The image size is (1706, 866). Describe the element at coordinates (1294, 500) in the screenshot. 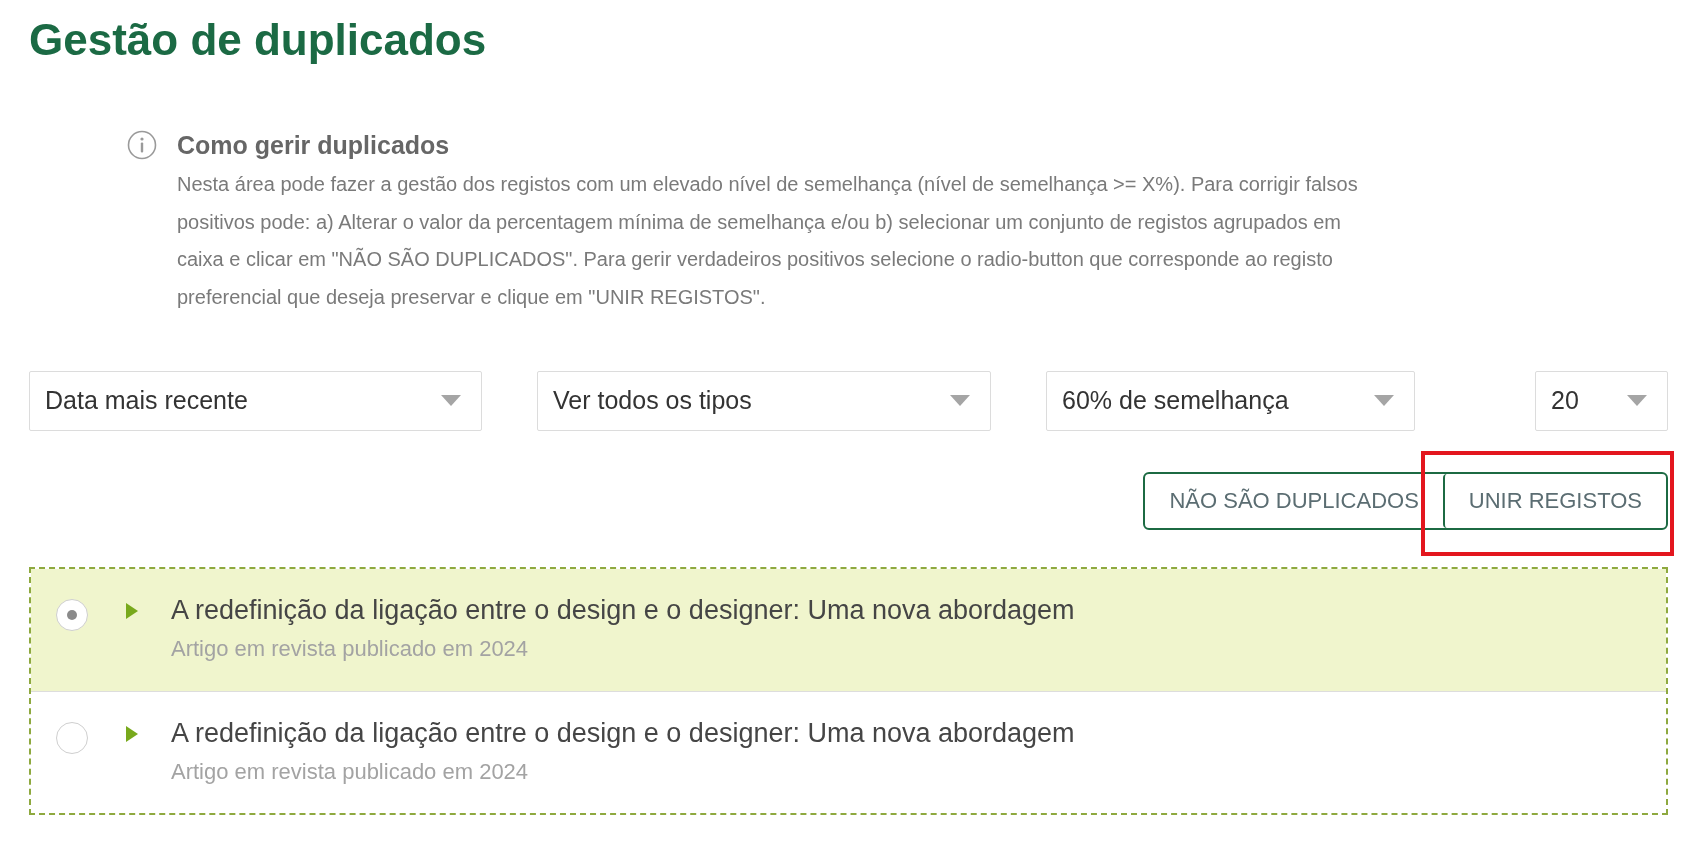

I see `not-duplicates-button: NÃO SÃO DUPLICADOS` at that location.